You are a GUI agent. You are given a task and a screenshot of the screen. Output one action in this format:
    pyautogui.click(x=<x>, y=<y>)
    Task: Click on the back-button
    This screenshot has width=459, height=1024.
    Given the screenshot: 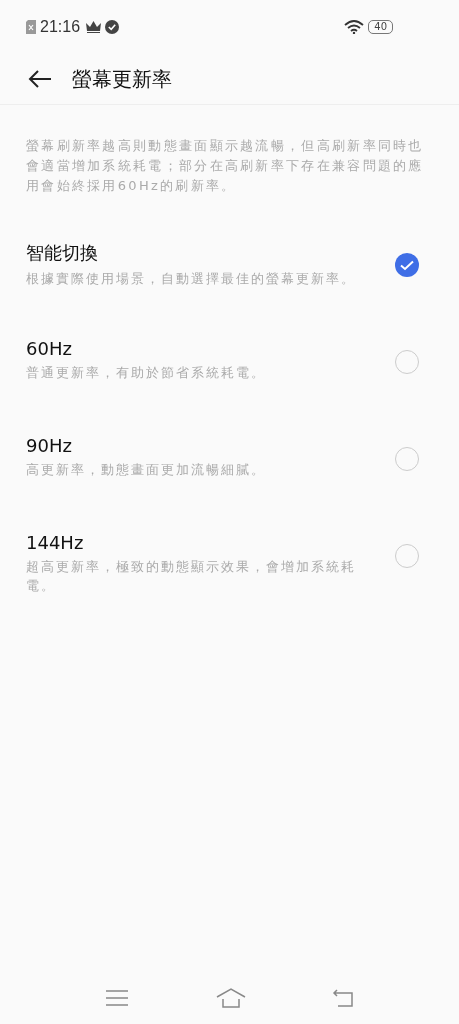 What is the action you would take?
    pyautogui.click(x=40, y=79)
    